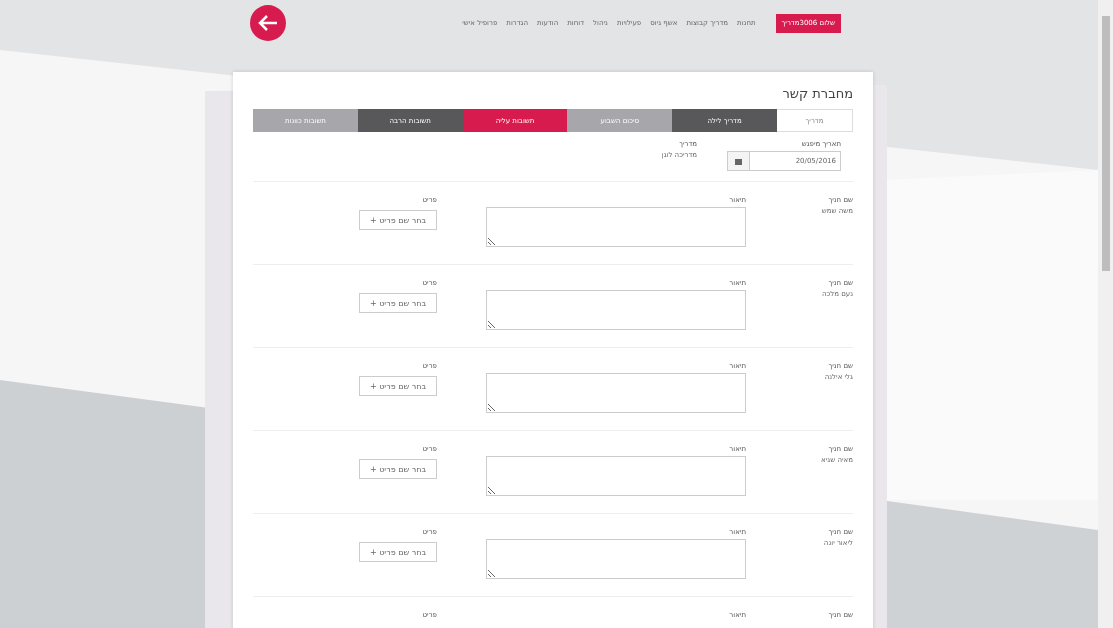  I want to click on scrollbar, so click(1105, 314).